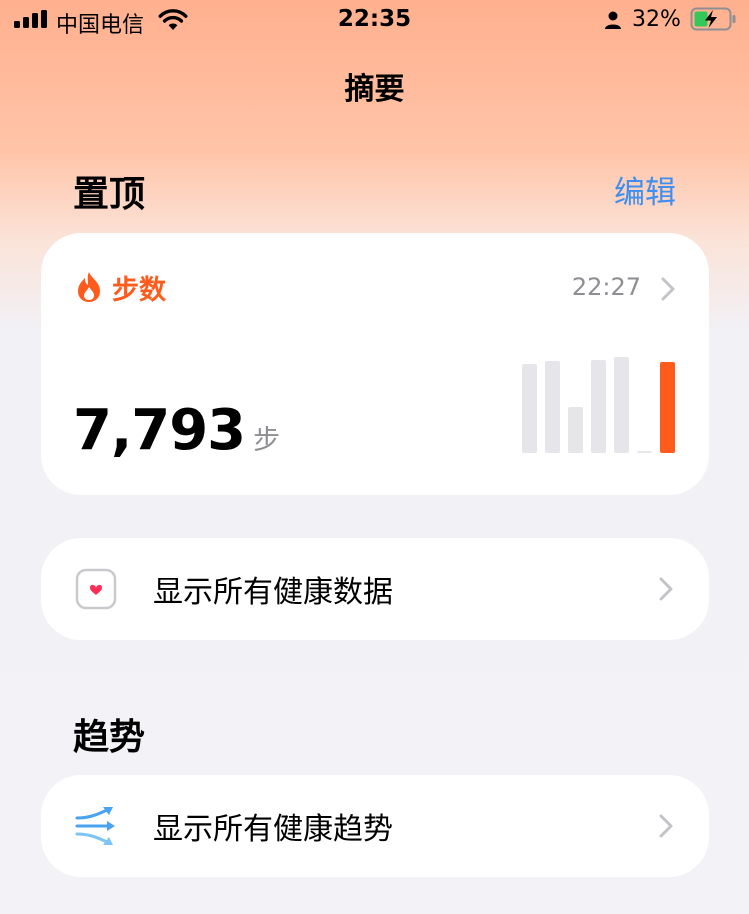 The image size is (749, 914). I want to click on battery-percentage: 32%, so click(656, 19).